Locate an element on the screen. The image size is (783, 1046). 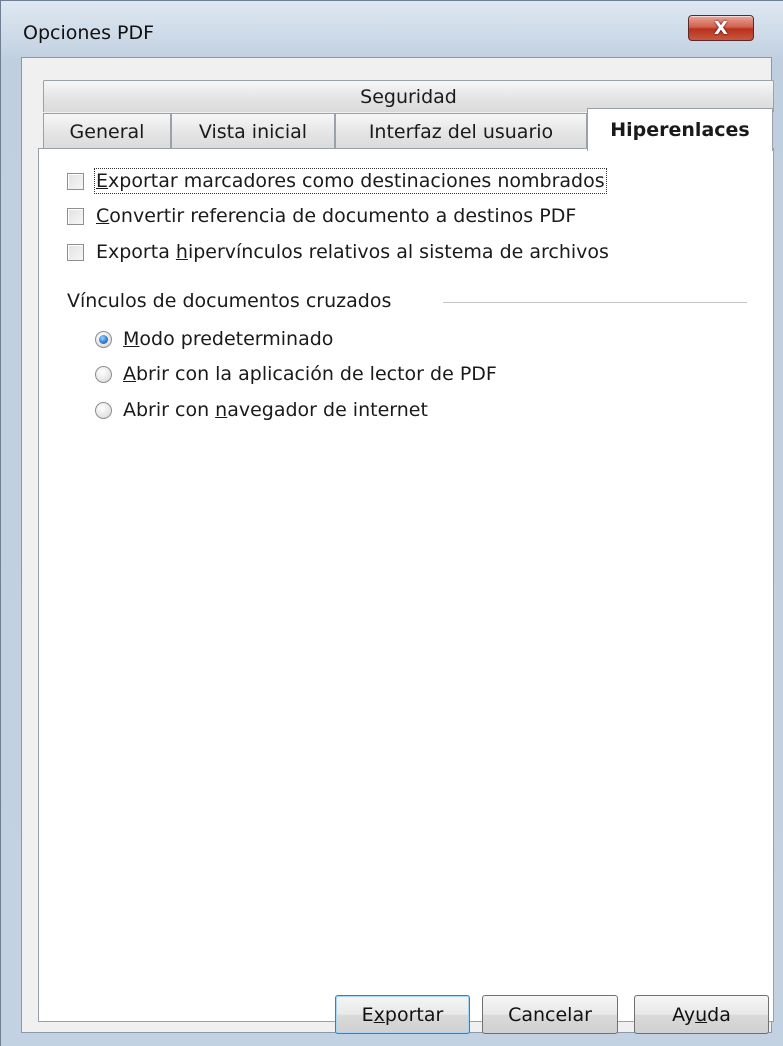
radio-open-pdf-reader: Abrir con la aplicación de lector de PDF is located at coordinates (296, 374).